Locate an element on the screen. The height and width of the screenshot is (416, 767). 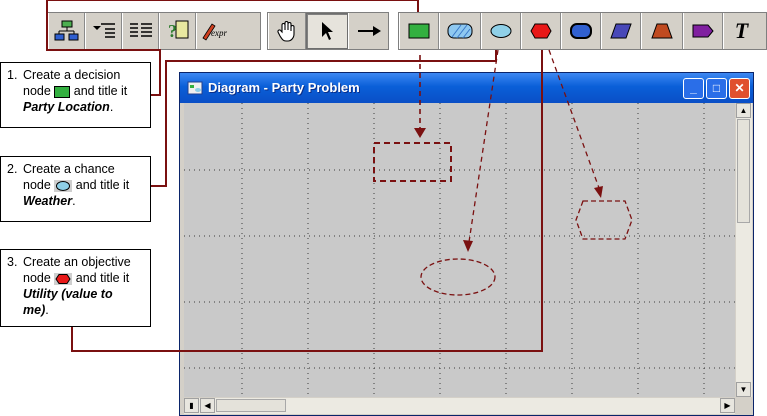
close-icon: ✕ is located at coordinates (739, 88).